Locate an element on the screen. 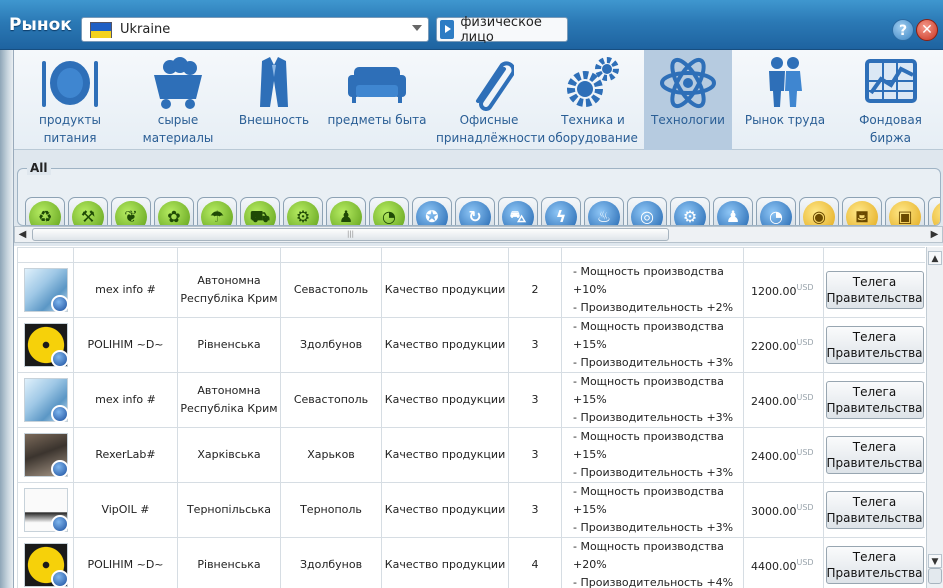 This screenshot has width=943, height=588. price-value: 3000.00 is located at coordinates (774, 511).